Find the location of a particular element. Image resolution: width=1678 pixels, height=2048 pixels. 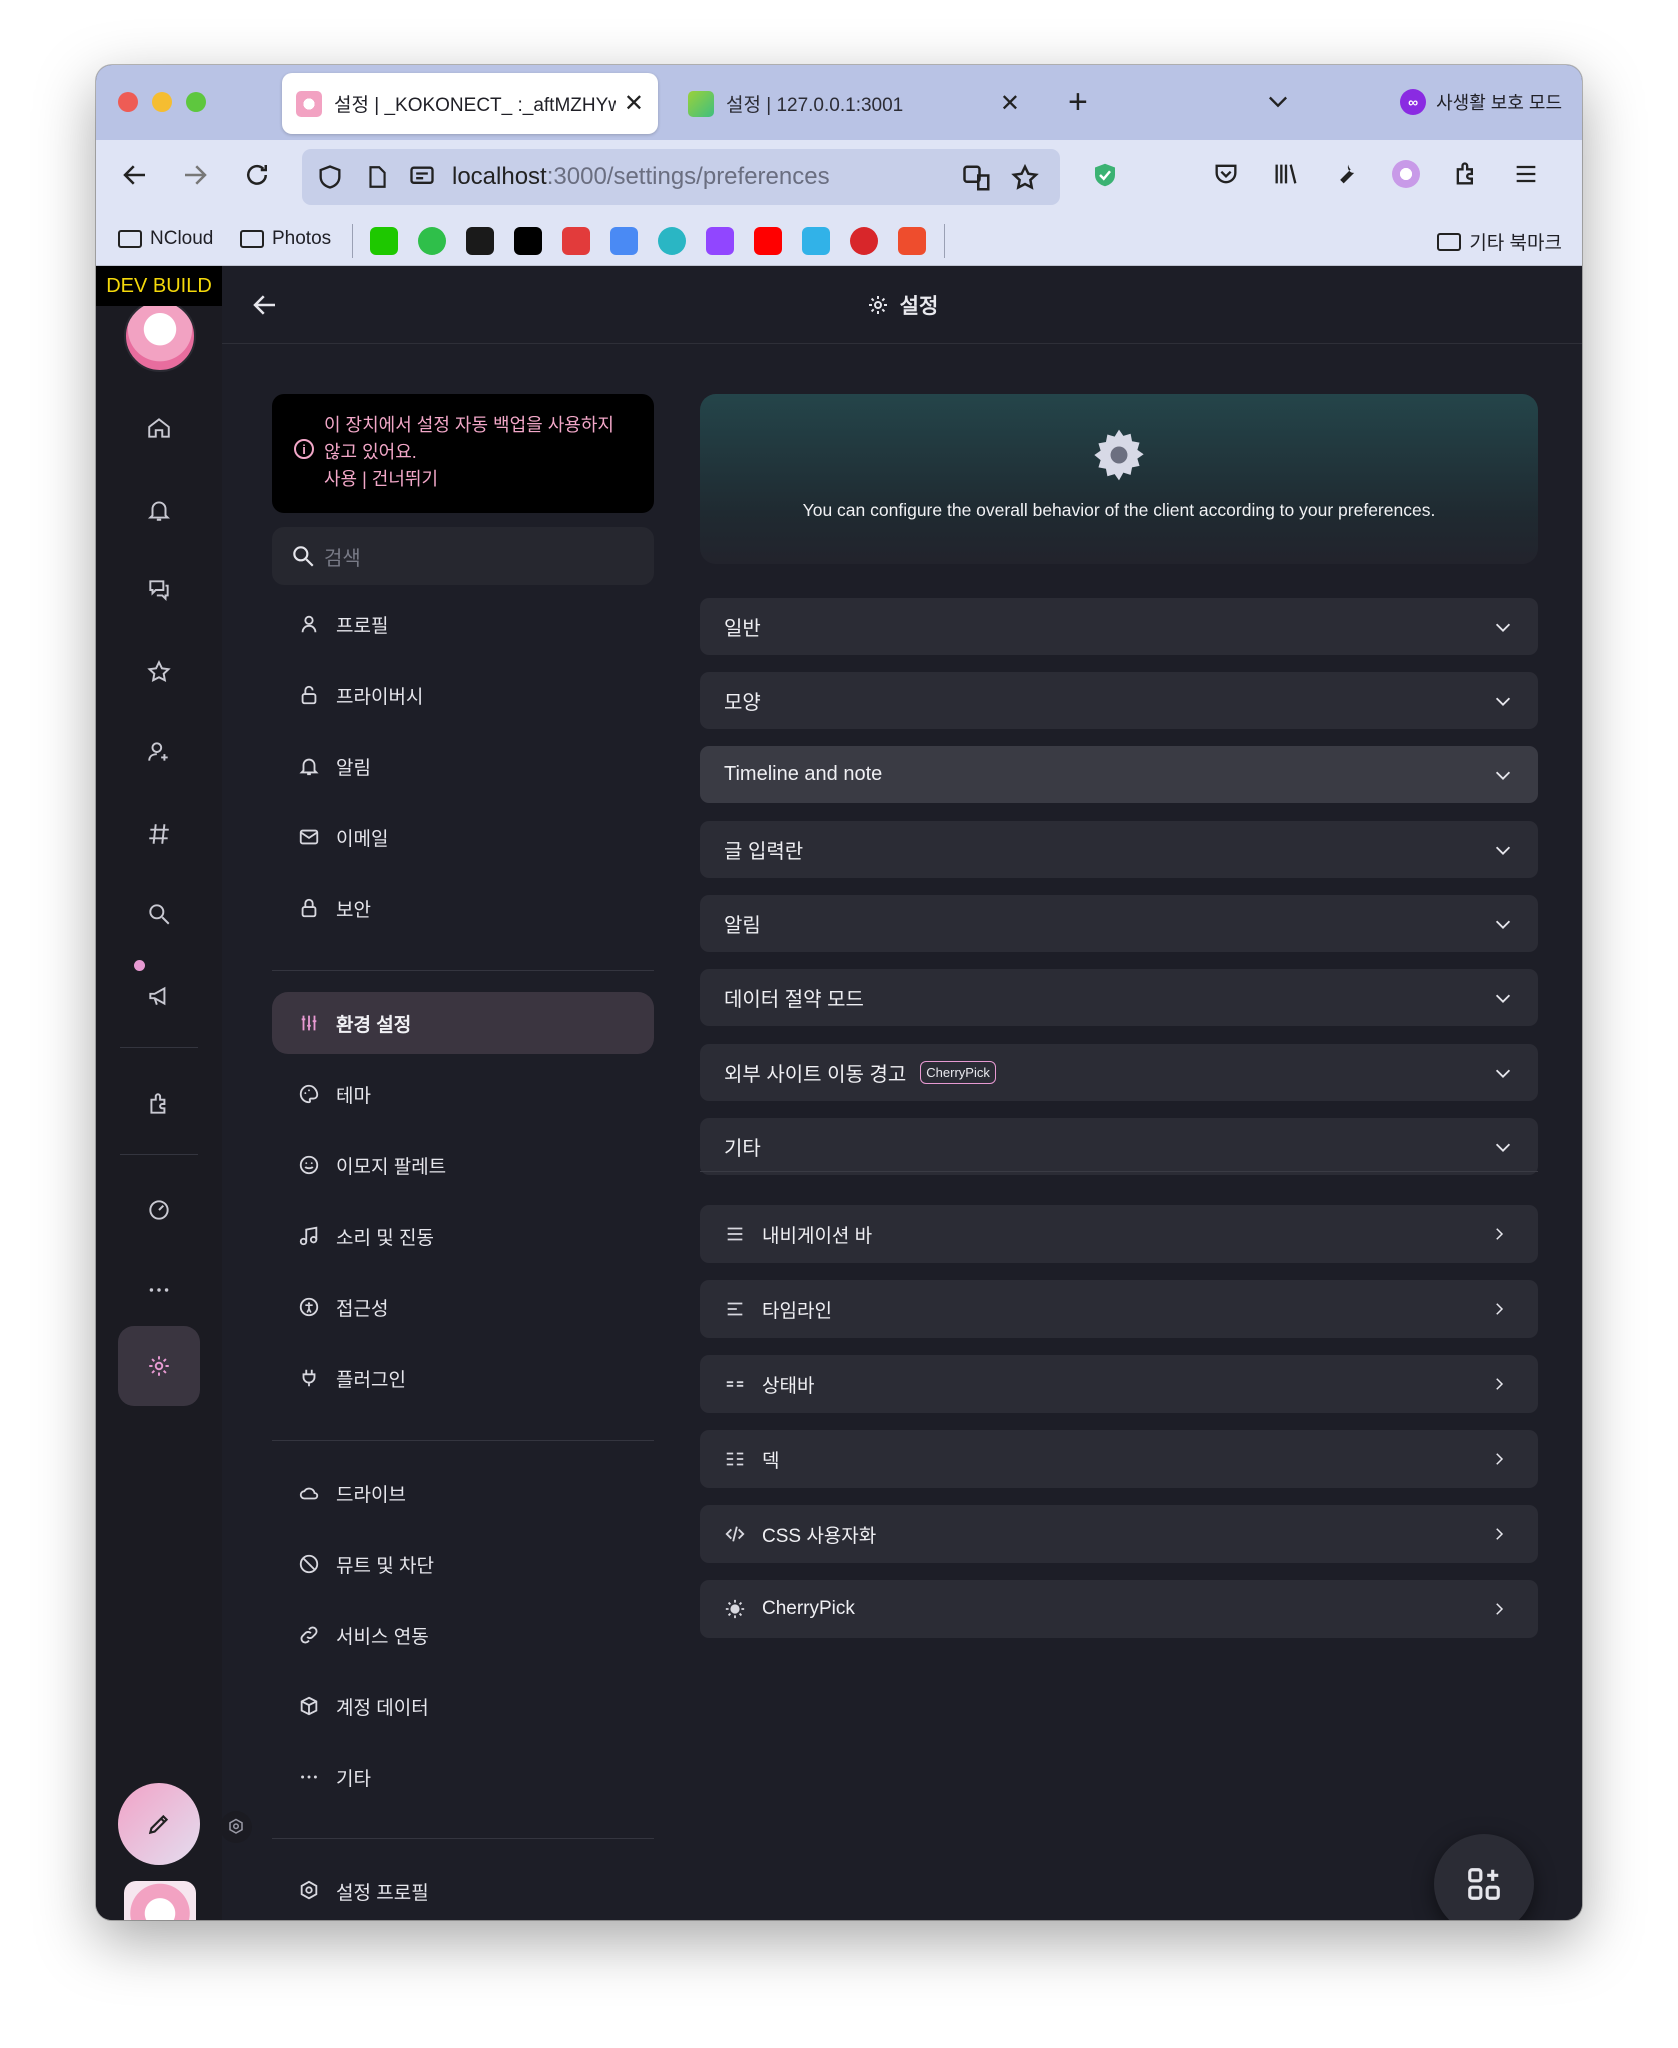

wrench-icon is located at coordinates (1346, 174).